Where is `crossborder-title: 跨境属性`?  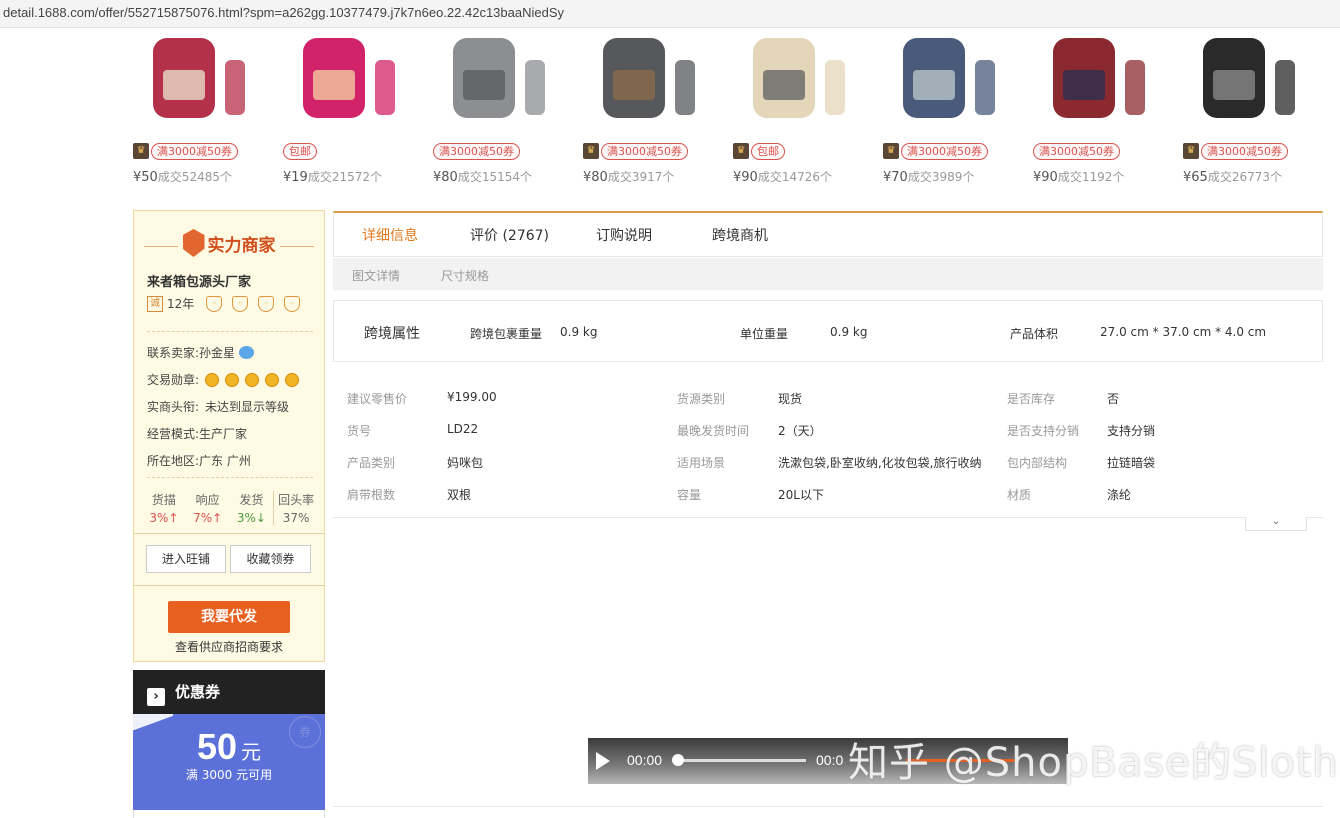
crossborder-title: 跨境属性 is located at coordinates (392, 334).